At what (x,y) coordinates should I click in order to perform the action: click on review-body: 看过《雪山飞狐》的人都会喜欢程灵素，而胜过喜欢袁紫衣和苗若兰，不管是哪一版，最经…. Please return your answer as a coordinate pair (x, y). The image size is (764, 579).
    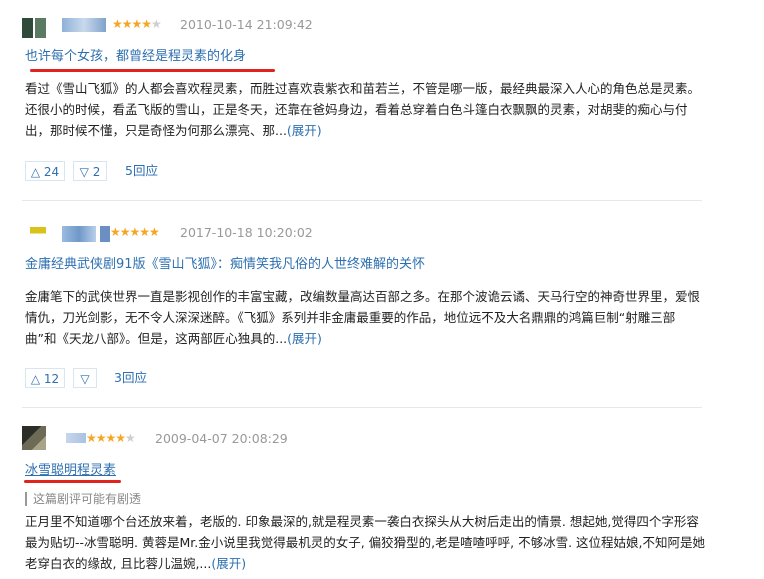
    Looking at the image, I should click on (365, 109).